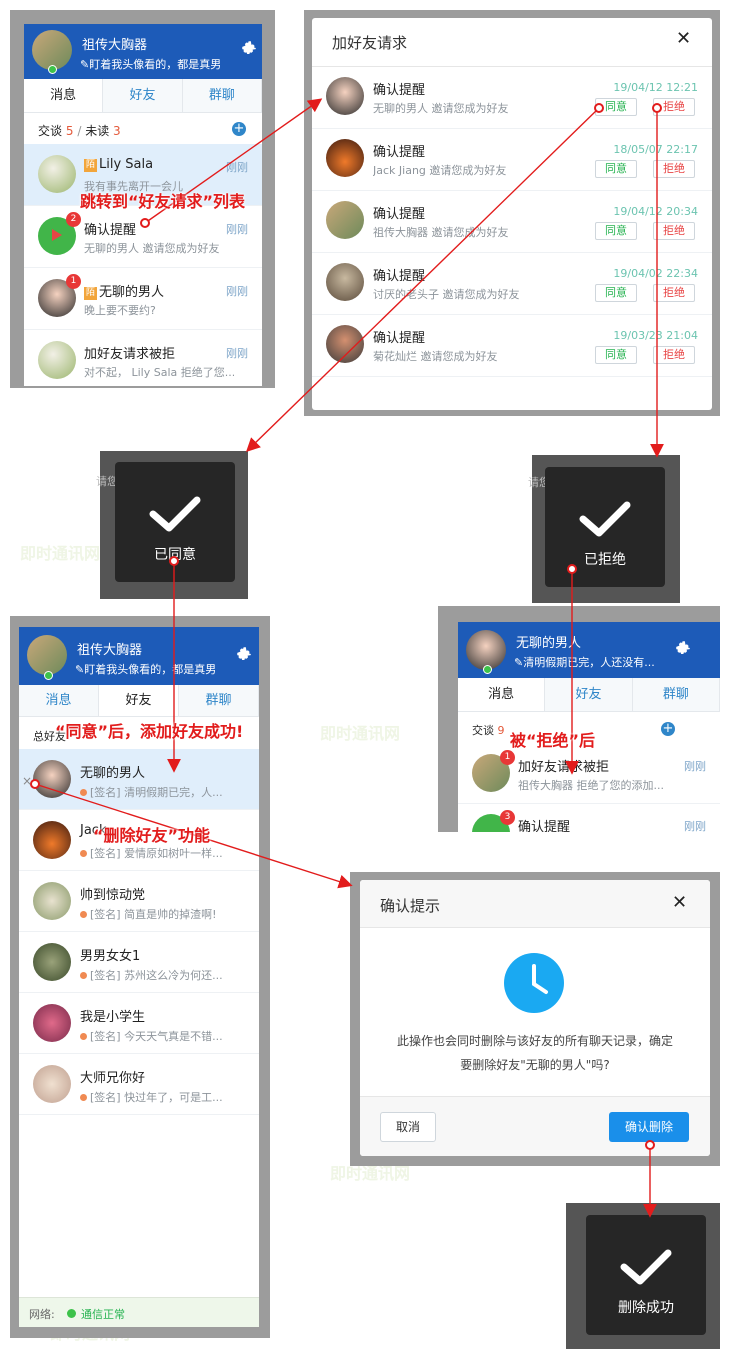  What do you see at coordinates (152, 835) in the screenshot?
I see `annotation-delete: “删除好友”功能` at bounding box center [152, 835].